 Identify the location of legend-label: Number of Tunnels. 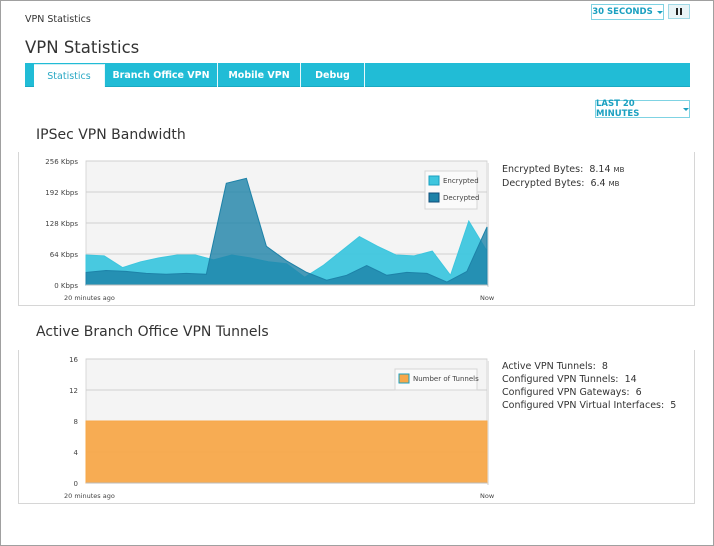
(446, 379).